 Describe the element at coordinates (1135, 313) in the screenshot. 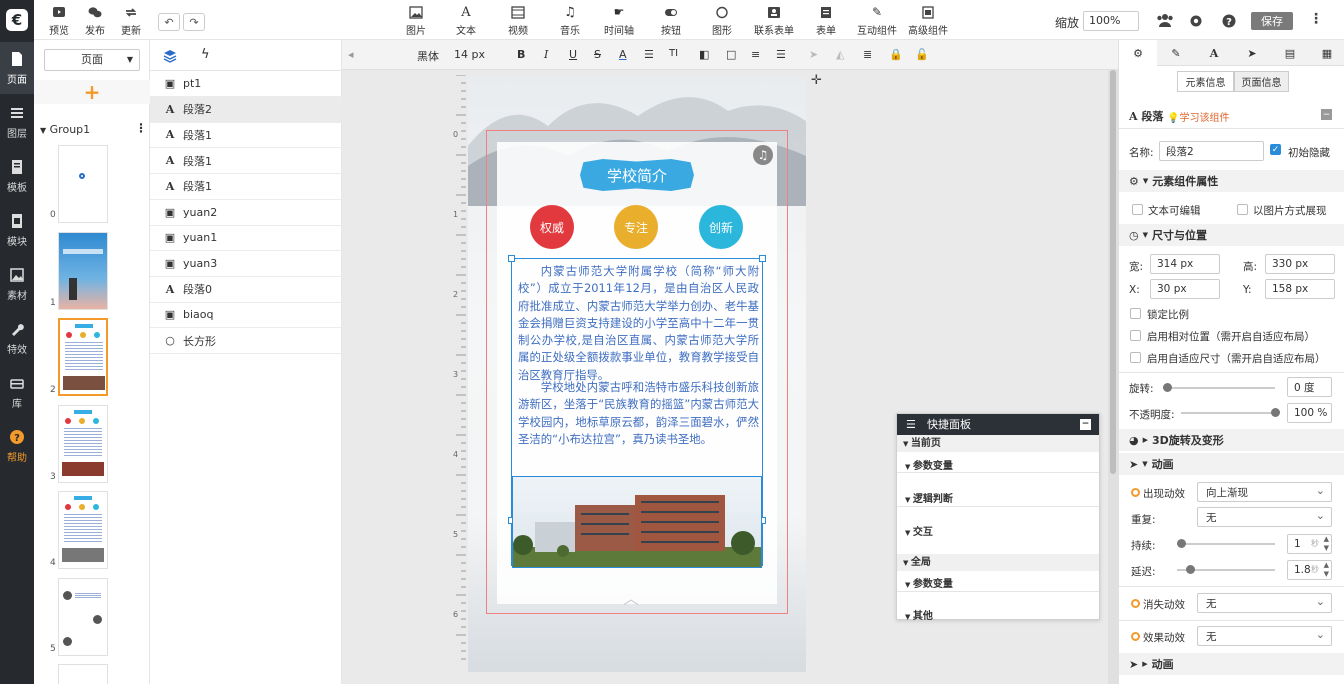

I see `lock-ratio-checkbox` at that location.